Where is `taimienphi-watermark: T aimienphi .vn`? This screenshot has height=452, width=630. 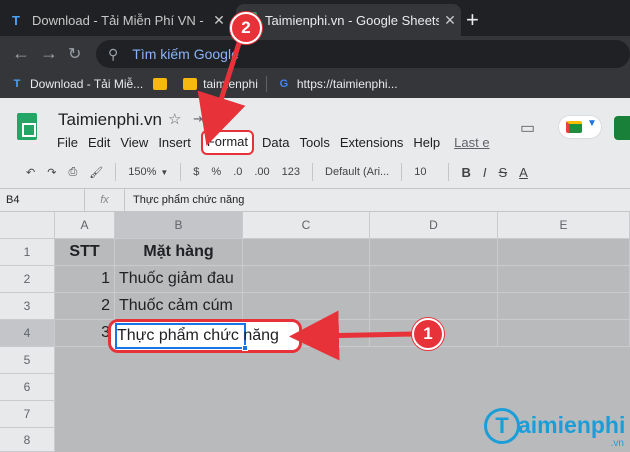
taimienphi-watermark: T aimienphi .vn is located at coordinates (557, 430).